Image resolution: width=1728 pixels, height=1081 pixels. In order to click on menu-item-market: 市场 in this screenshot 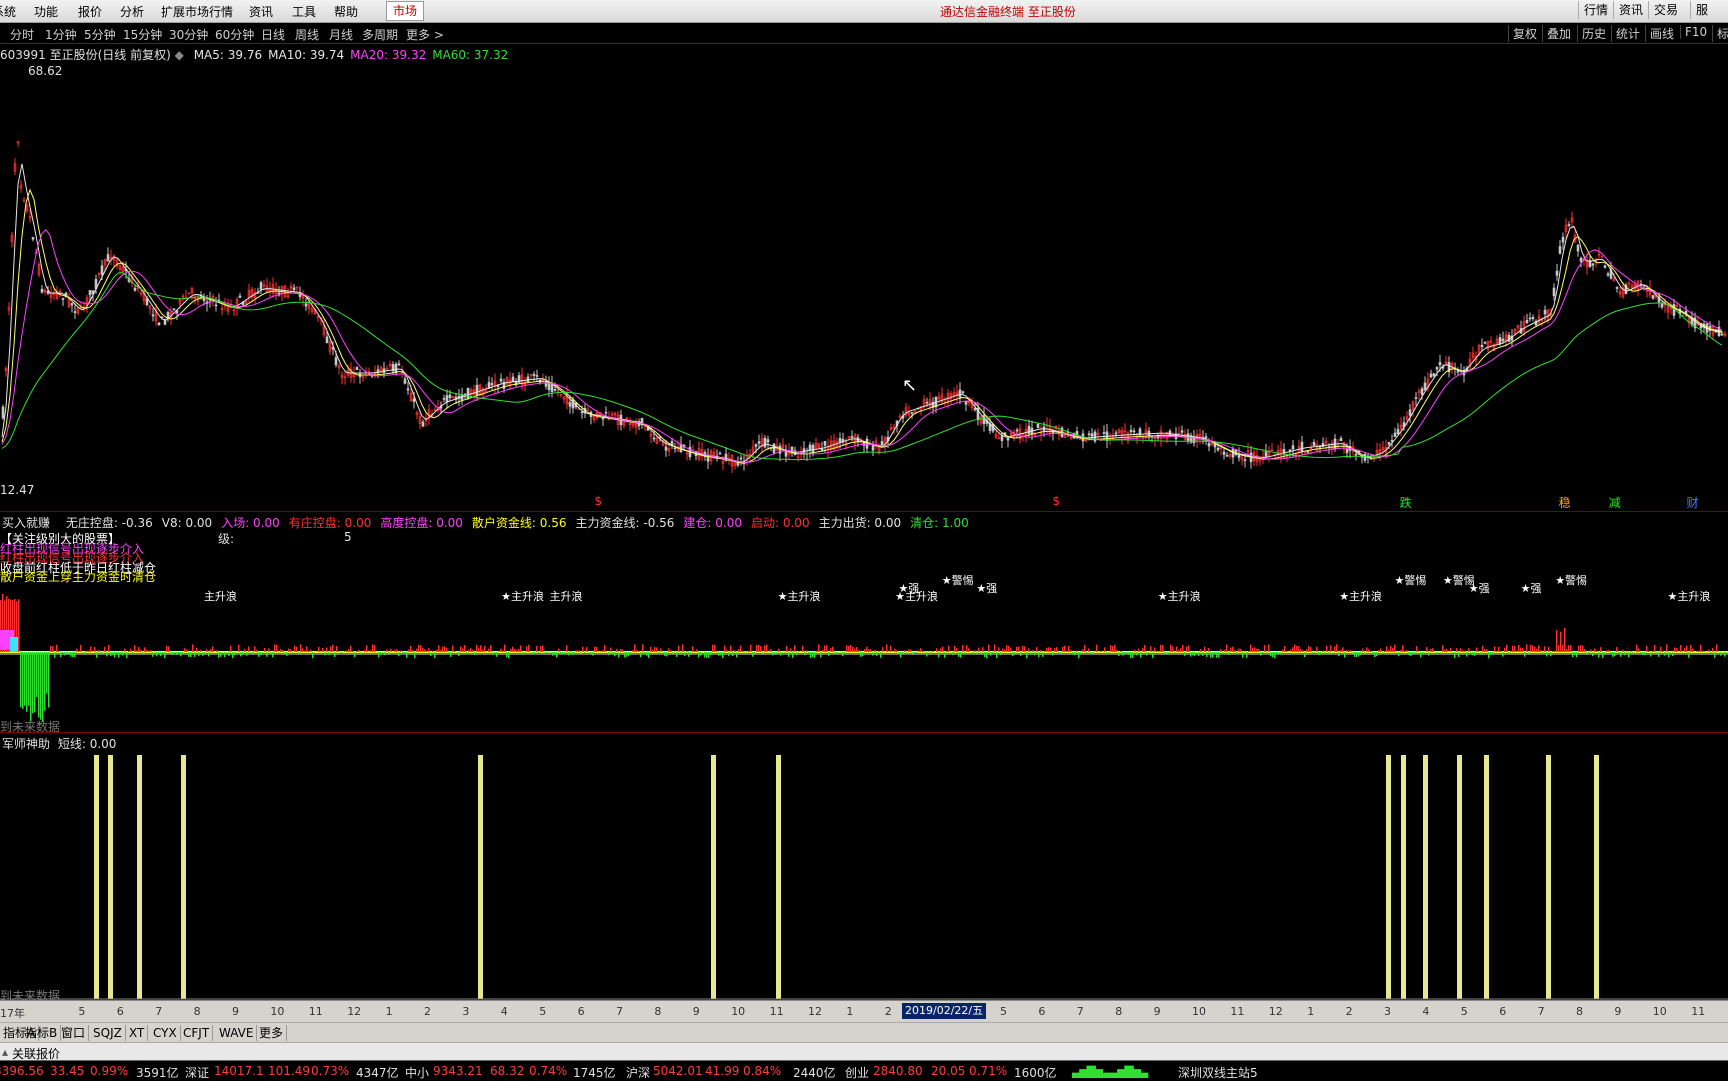, I will do `click(405, 11)`.